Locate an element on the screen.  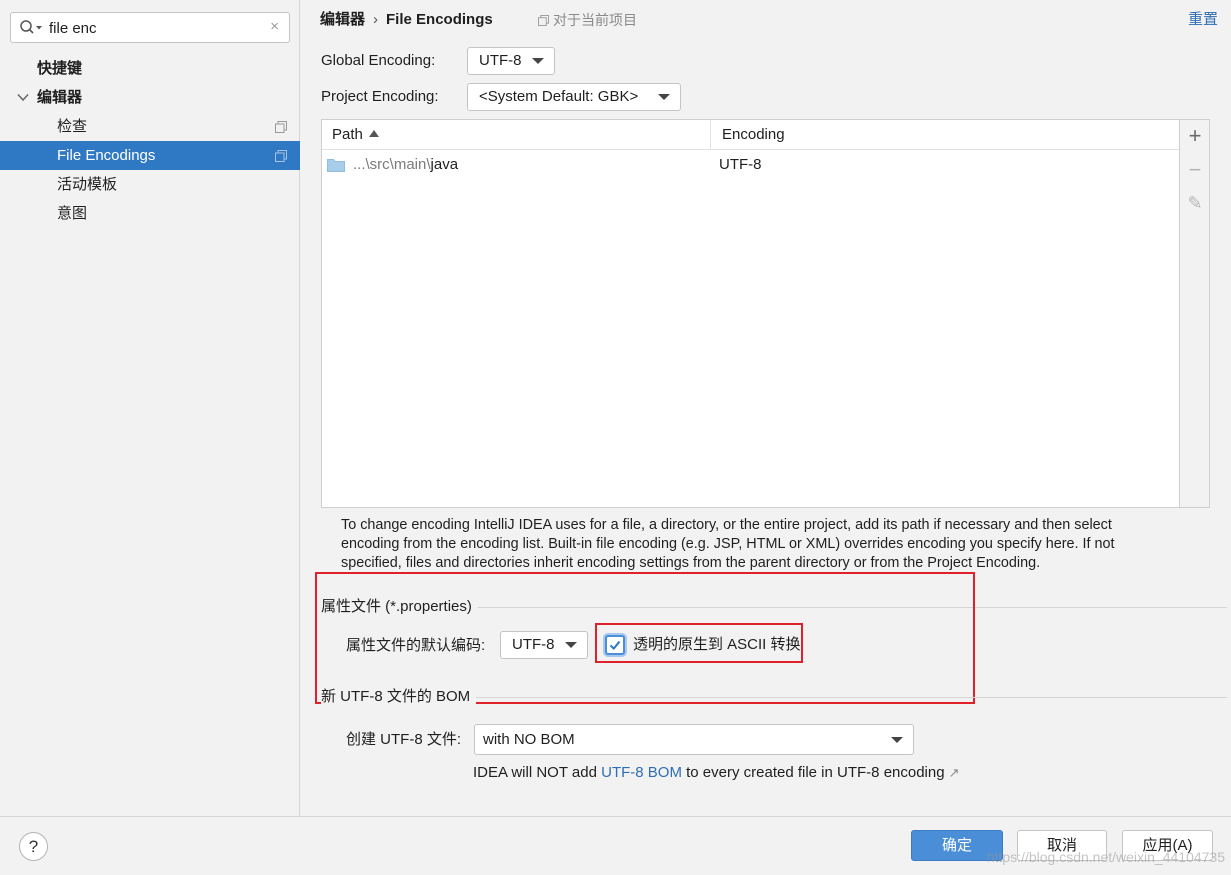
native-to-ascii-checkbox is located at coordinates (615, 645).